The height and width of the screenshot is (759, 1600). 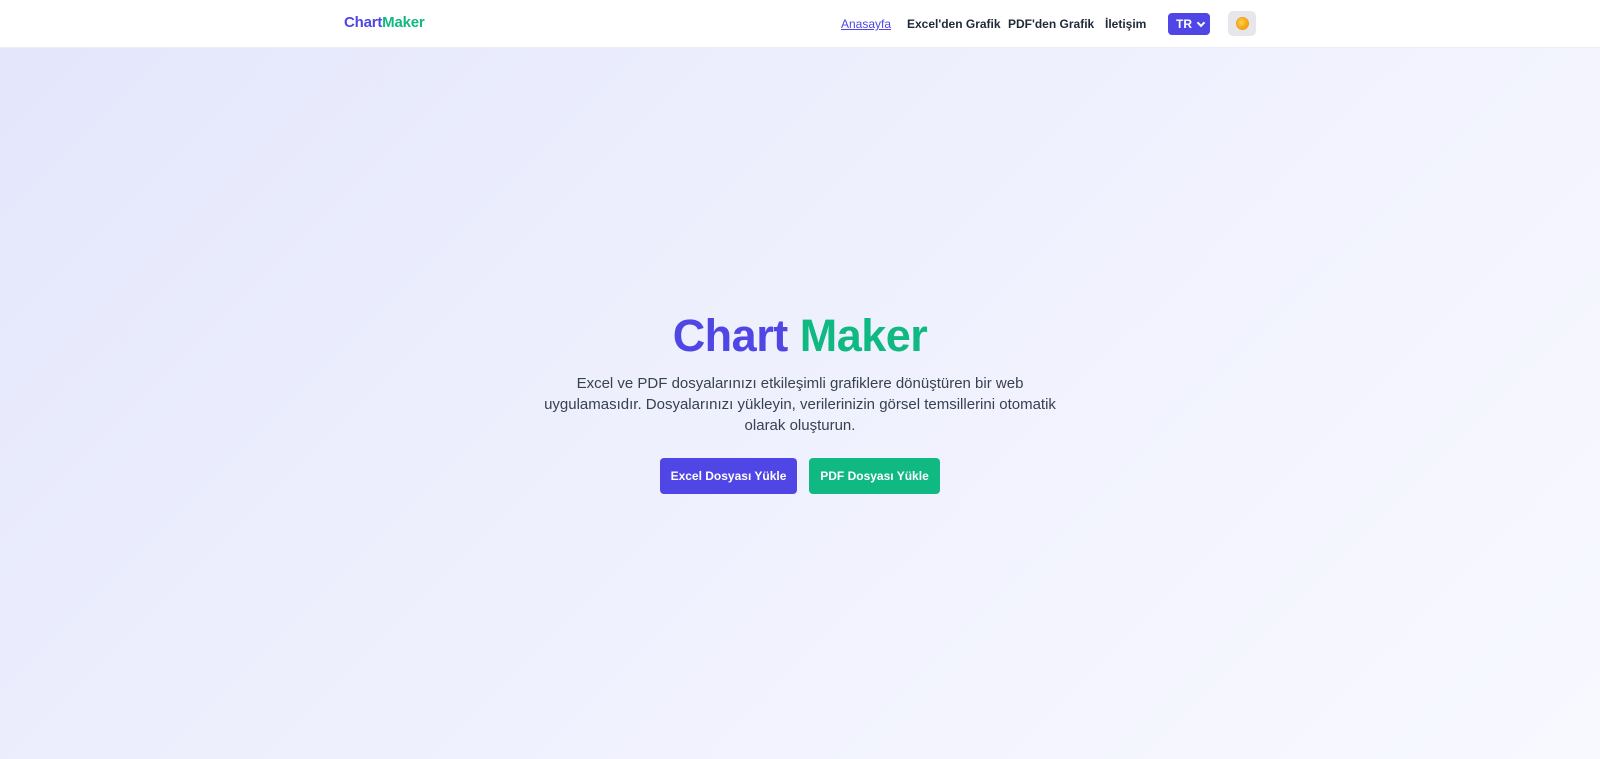 I want to click on language-value: TR, so click(x=1184, y=24).